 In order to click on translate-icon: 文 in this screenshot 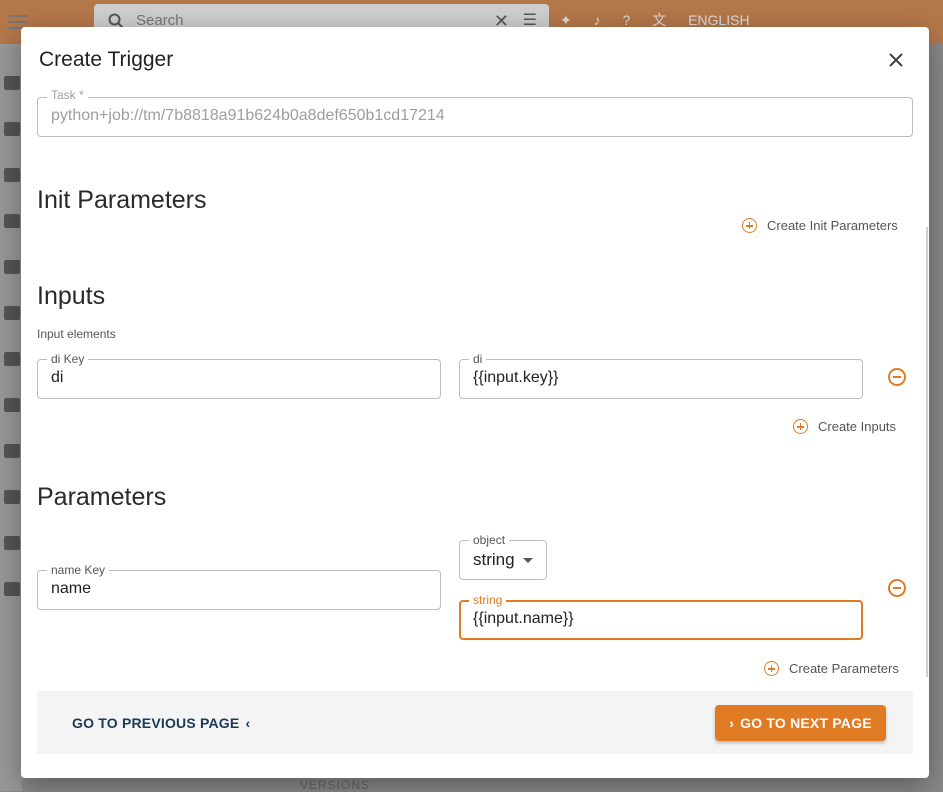, I will do `click(659, 20)`.